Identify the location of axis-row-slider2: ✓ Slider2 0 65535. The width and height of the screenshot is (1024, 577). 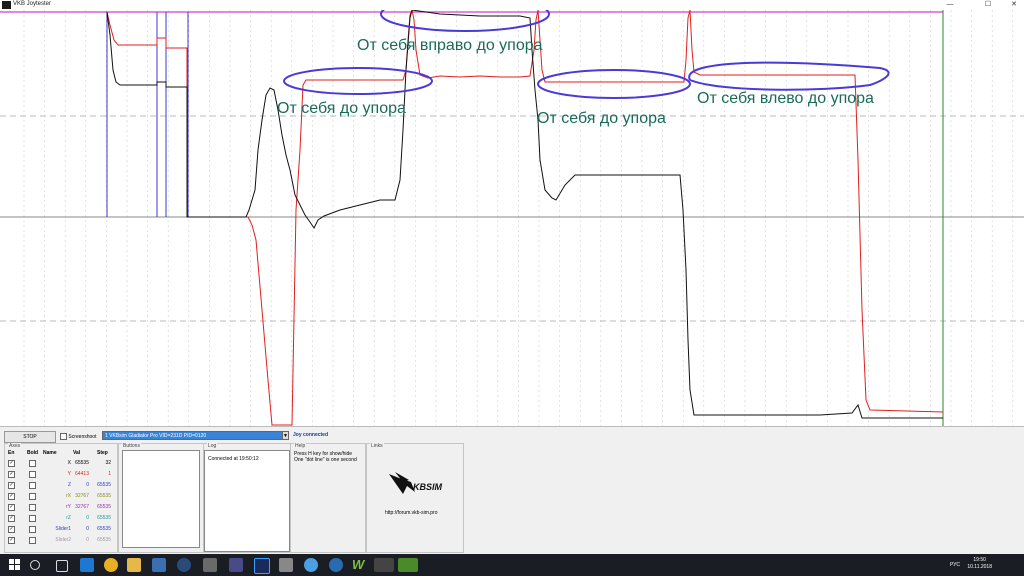
(60, 540).